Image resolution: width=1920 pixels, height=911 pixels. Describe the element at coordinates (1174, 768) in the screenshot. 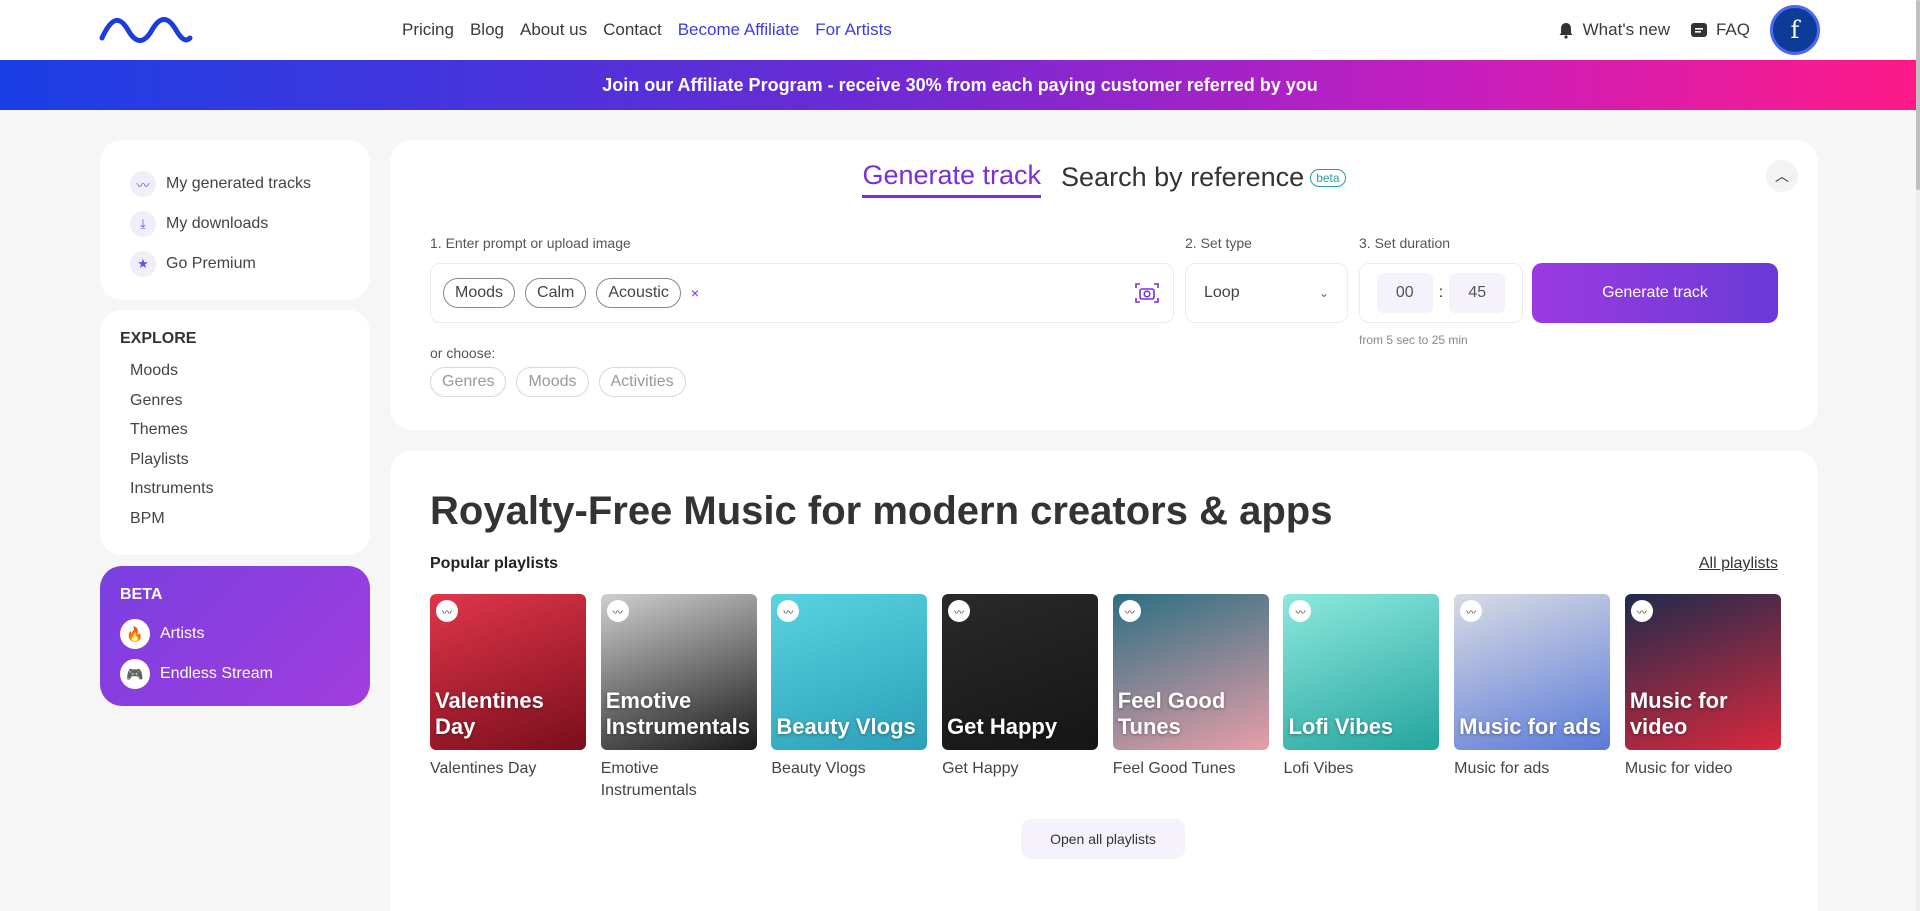

I see `playlist-caption: Feel Good Tunes` at that location.